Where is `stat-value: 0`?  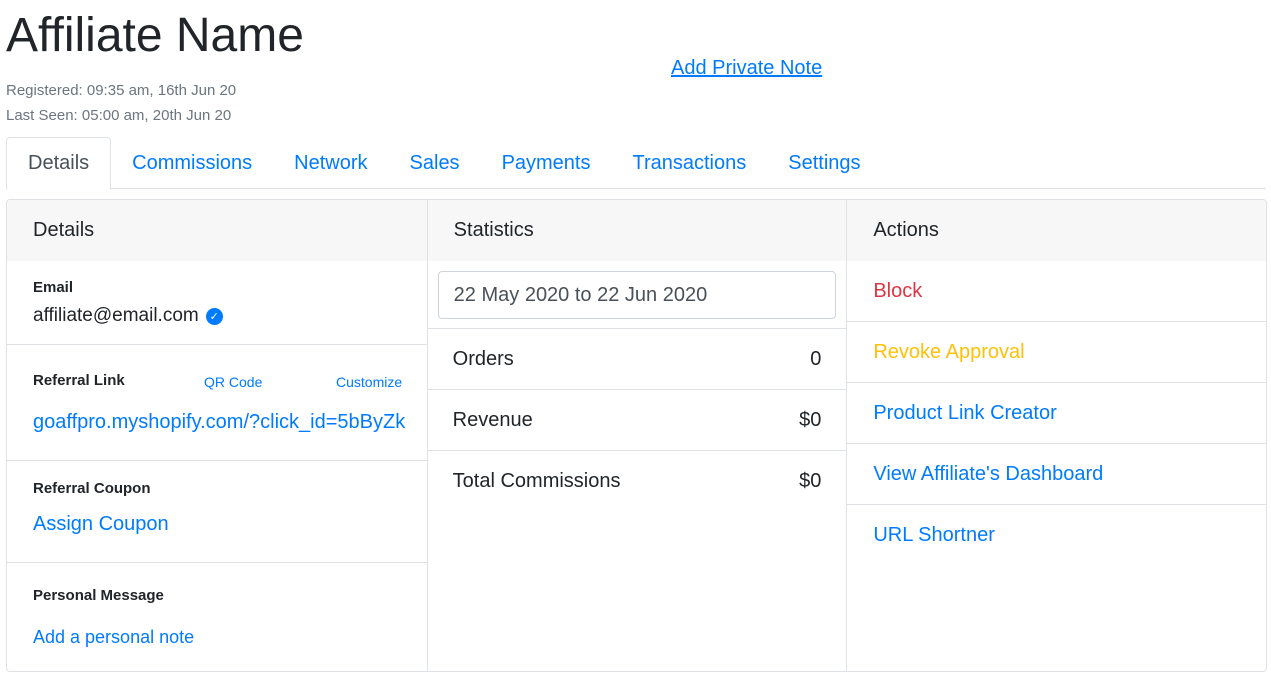 stat-value: 0 is located at coordinates (816, 358).